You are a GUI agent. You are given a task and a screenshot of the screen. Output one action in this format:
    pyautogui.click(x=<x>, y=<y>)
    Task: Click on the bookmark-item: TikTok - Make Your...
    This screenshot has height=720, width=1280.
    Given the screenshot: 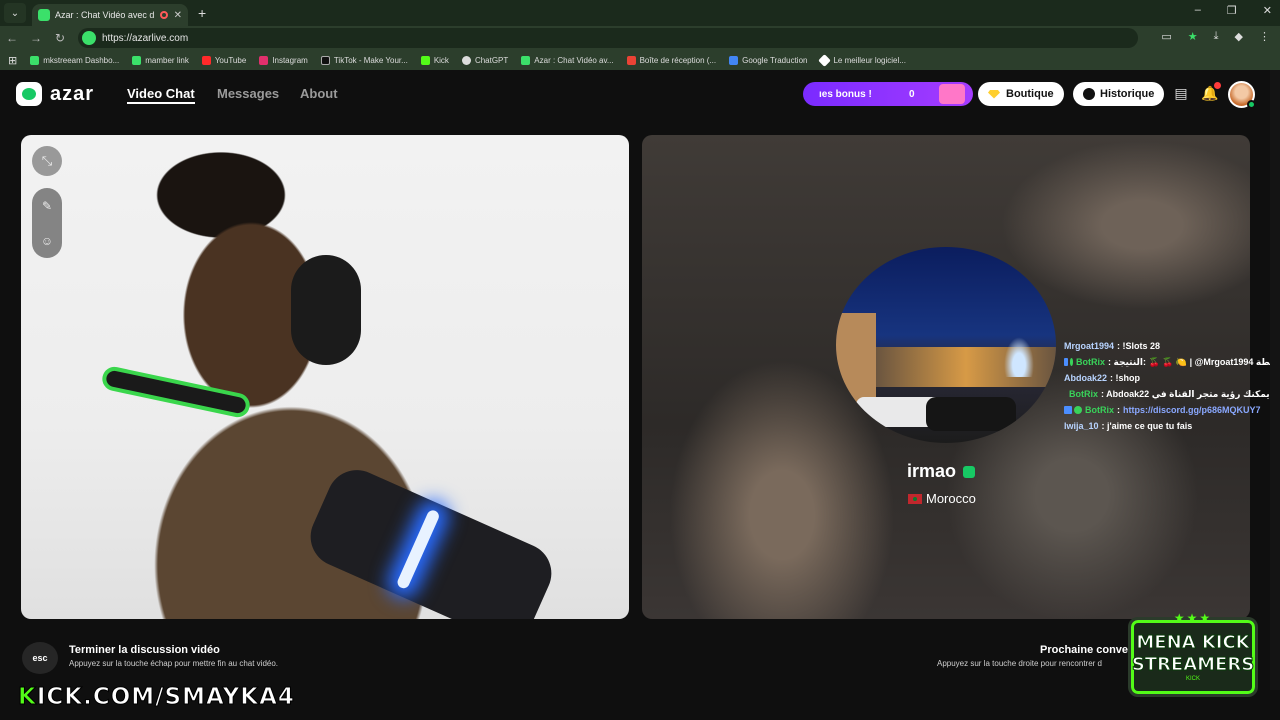 What is the action you would take?
    pyautogui.click(x=364, y=60)
    